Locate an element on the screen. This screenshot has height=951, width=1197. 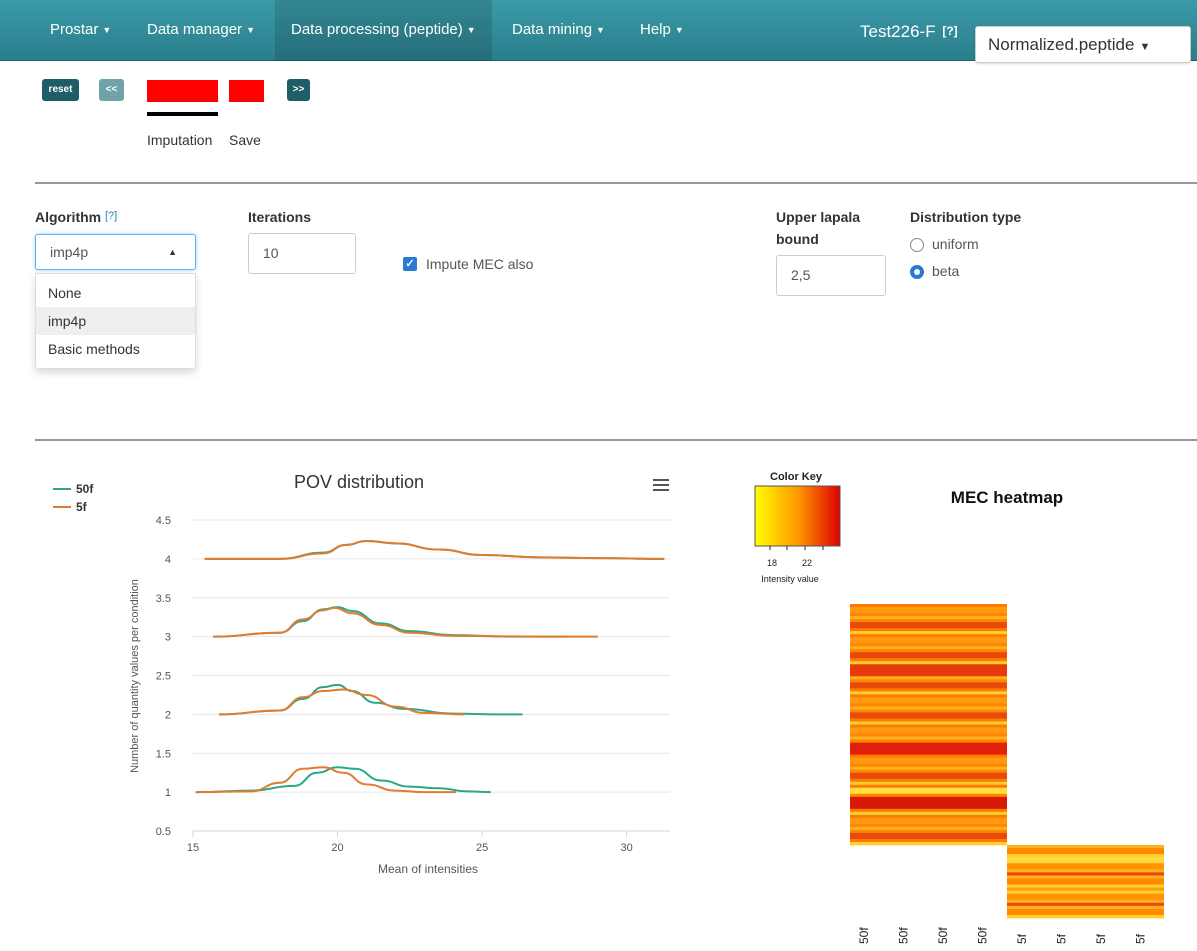
dataset-select: Normalized.peptide ▼ is located at coordinates (1083, 44).